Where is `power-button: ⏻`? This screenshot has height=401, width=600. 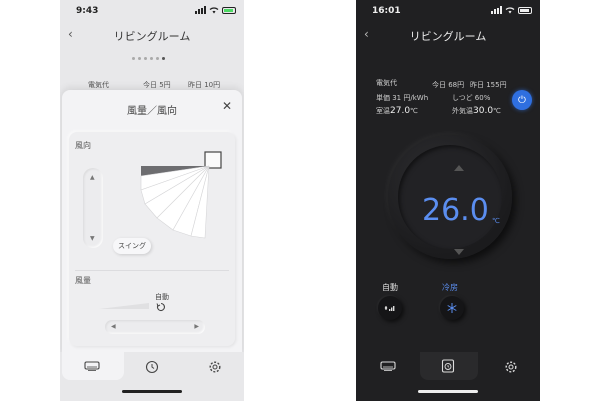 power-button: ⏻ is located at coordinates (522, 100).